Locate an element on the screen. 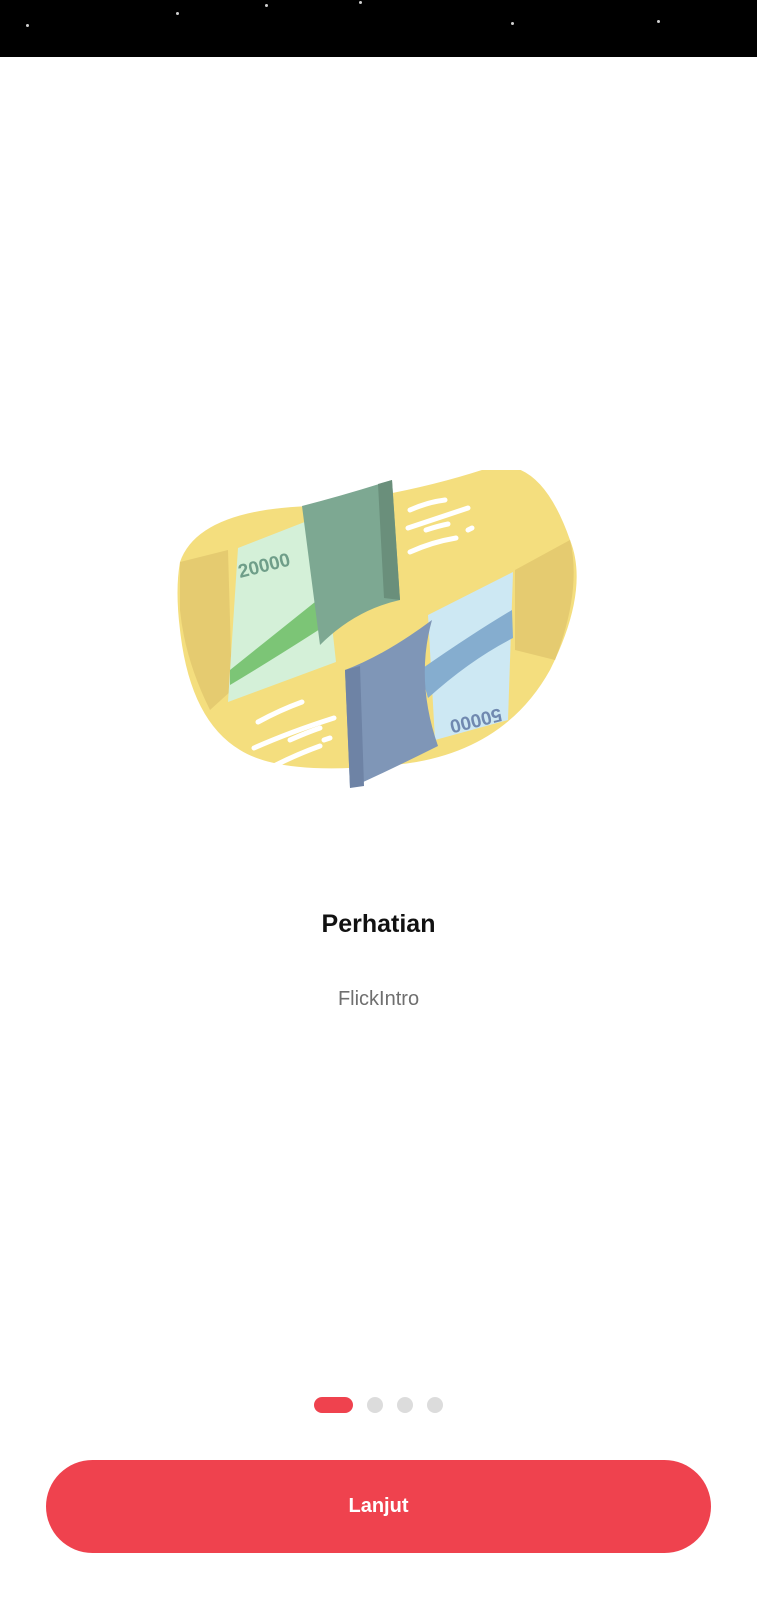 The height and width of the screenshot is (1600, 757). next-button: Lanjut is located at coordinates (378, 1506).